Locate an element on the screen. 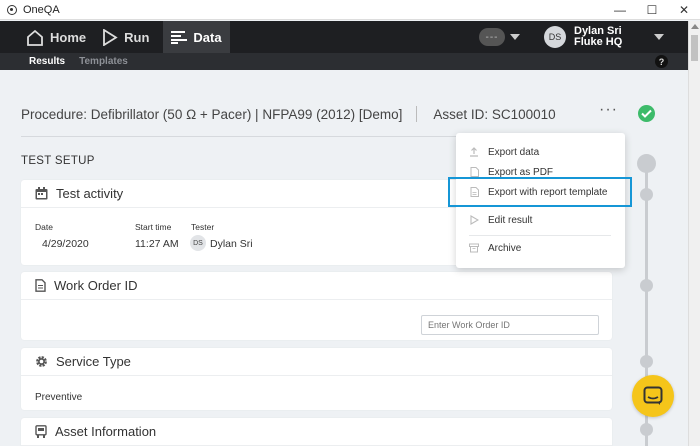  timeline-node-large is located at coordinates (646, 163).